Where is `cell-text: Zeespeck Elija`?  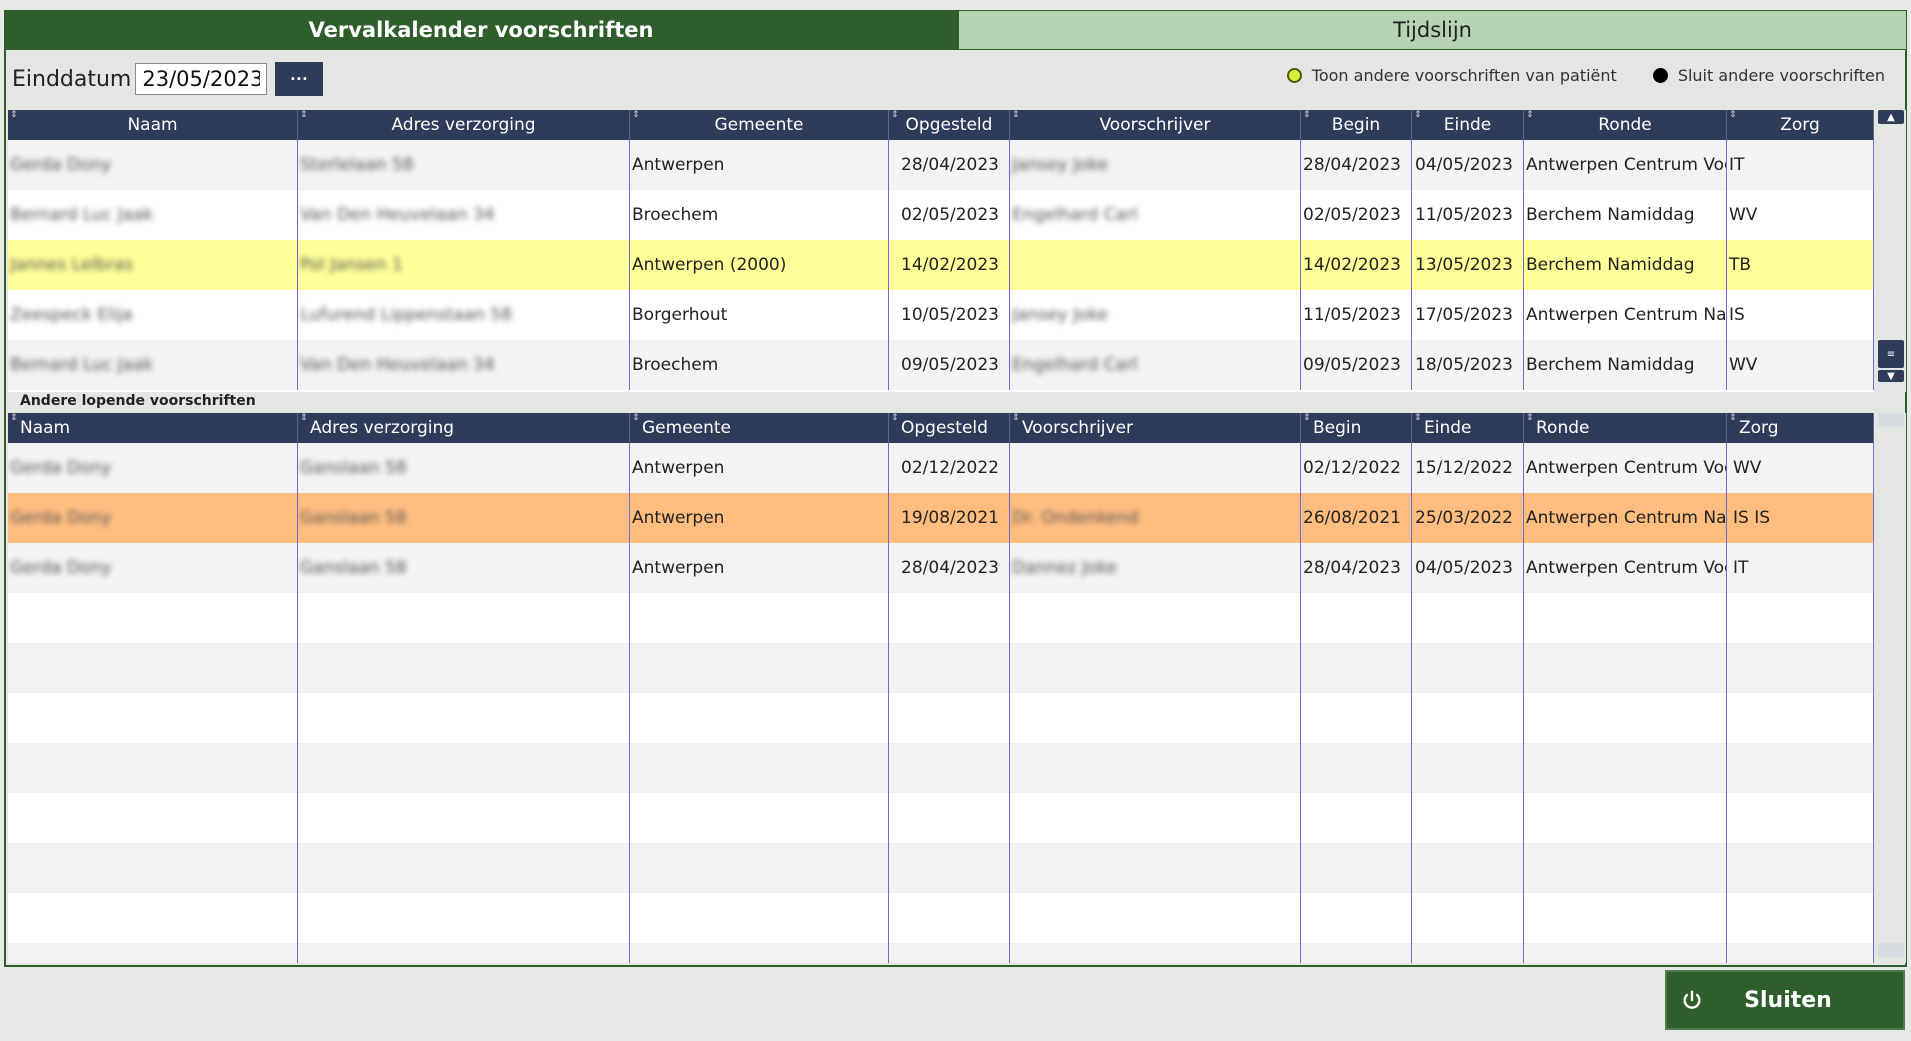
cell-text: Zeespeck Elija is located at coordinates (71, 315).